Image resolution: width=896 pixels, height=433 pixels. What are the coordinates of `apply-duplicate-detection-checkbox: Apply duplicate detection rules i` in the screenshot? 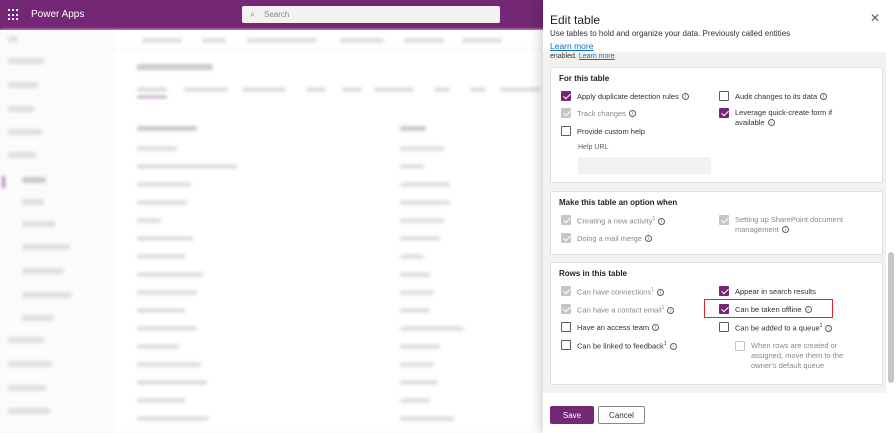 It's located at (636, 96).